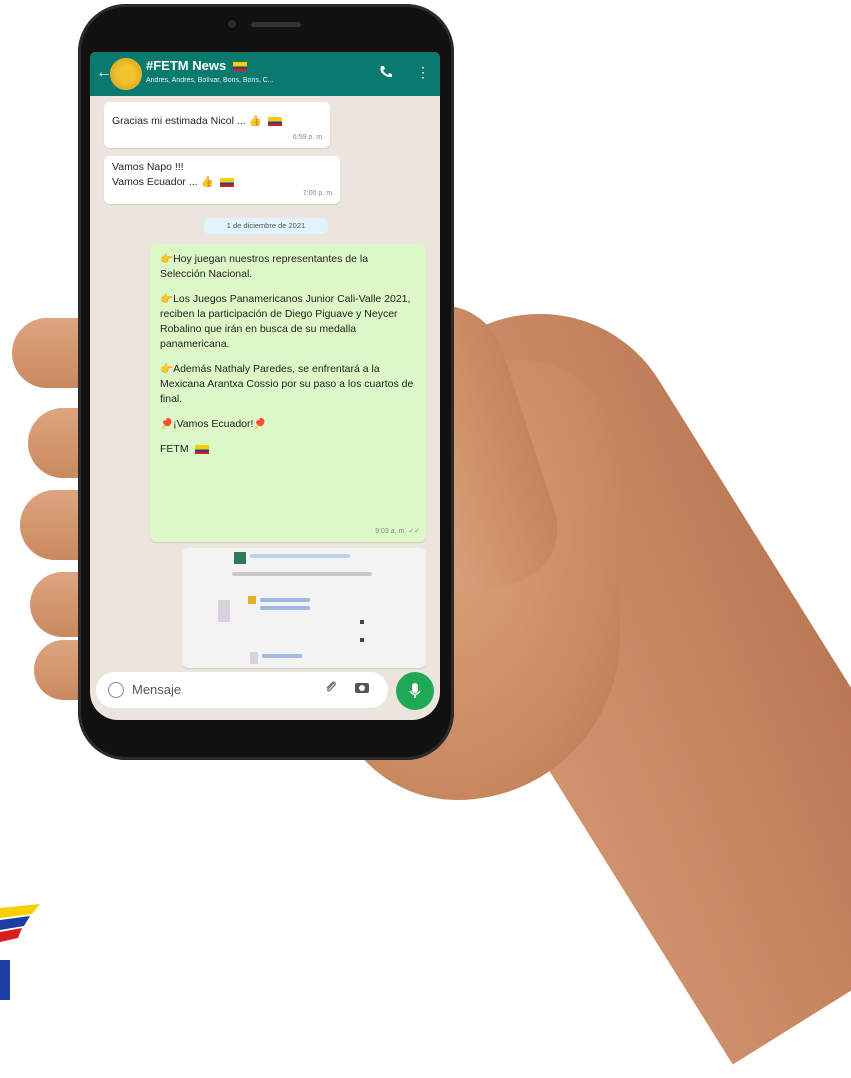 The height and width of the screenshot is (1078, 851). What do you see at coordinates (266, 226) in the screenshot?
I see `date-separator: 1 de diciembre de 2021` at bounding box center [266, 226].